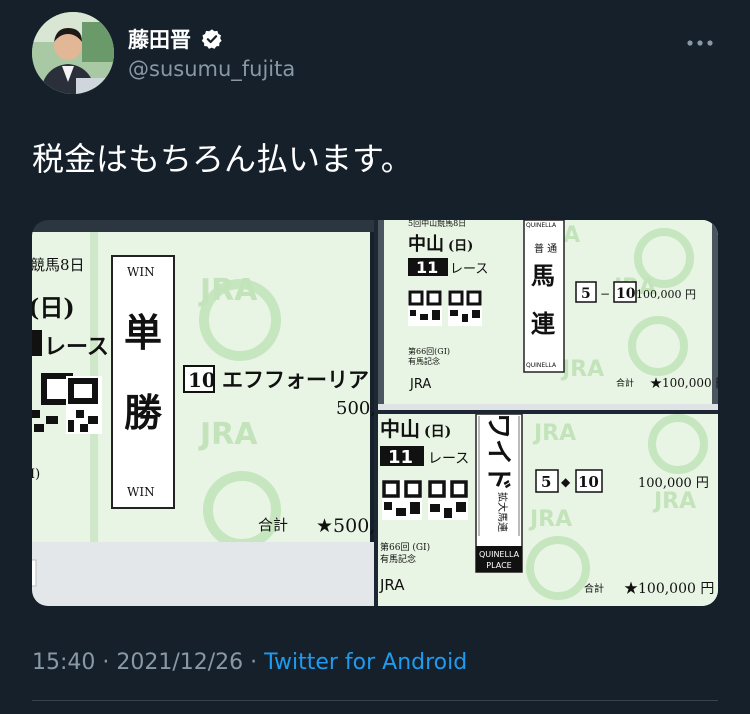 The image size is (750, 714). Describe the element at coordinates (499, 554) in the screenshot. I see `ticket3-bet-en-1: QUINELLA` at that location.